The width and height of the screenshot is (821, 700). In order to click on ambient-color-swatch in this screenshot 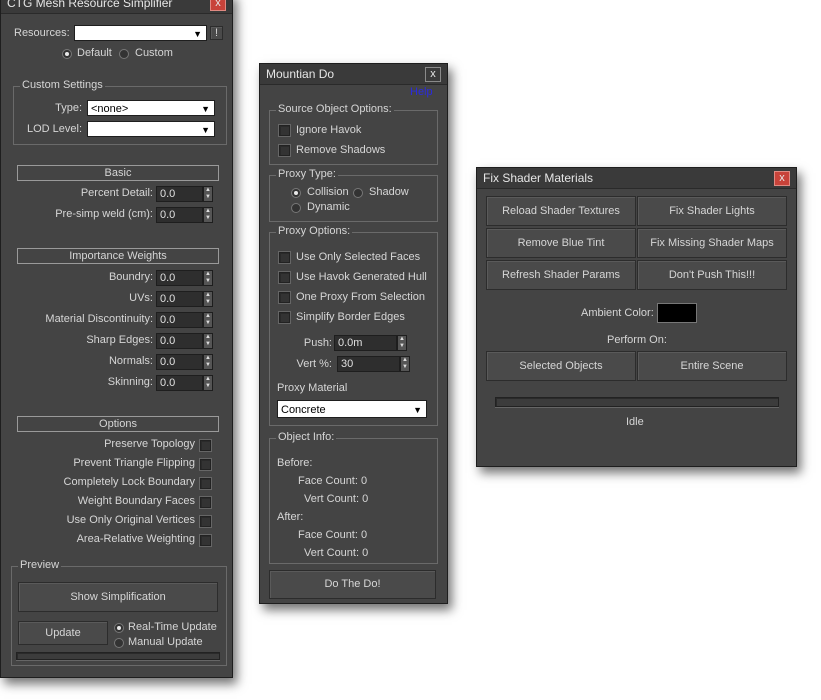, I will do `click(677, 313)`.